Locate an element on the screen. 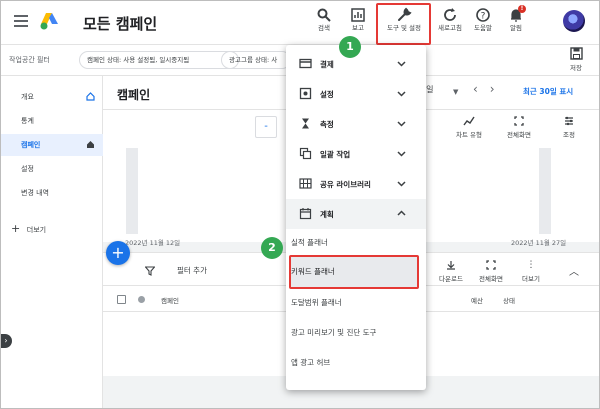  help-icon: ? is located at coordinates (483, 15).